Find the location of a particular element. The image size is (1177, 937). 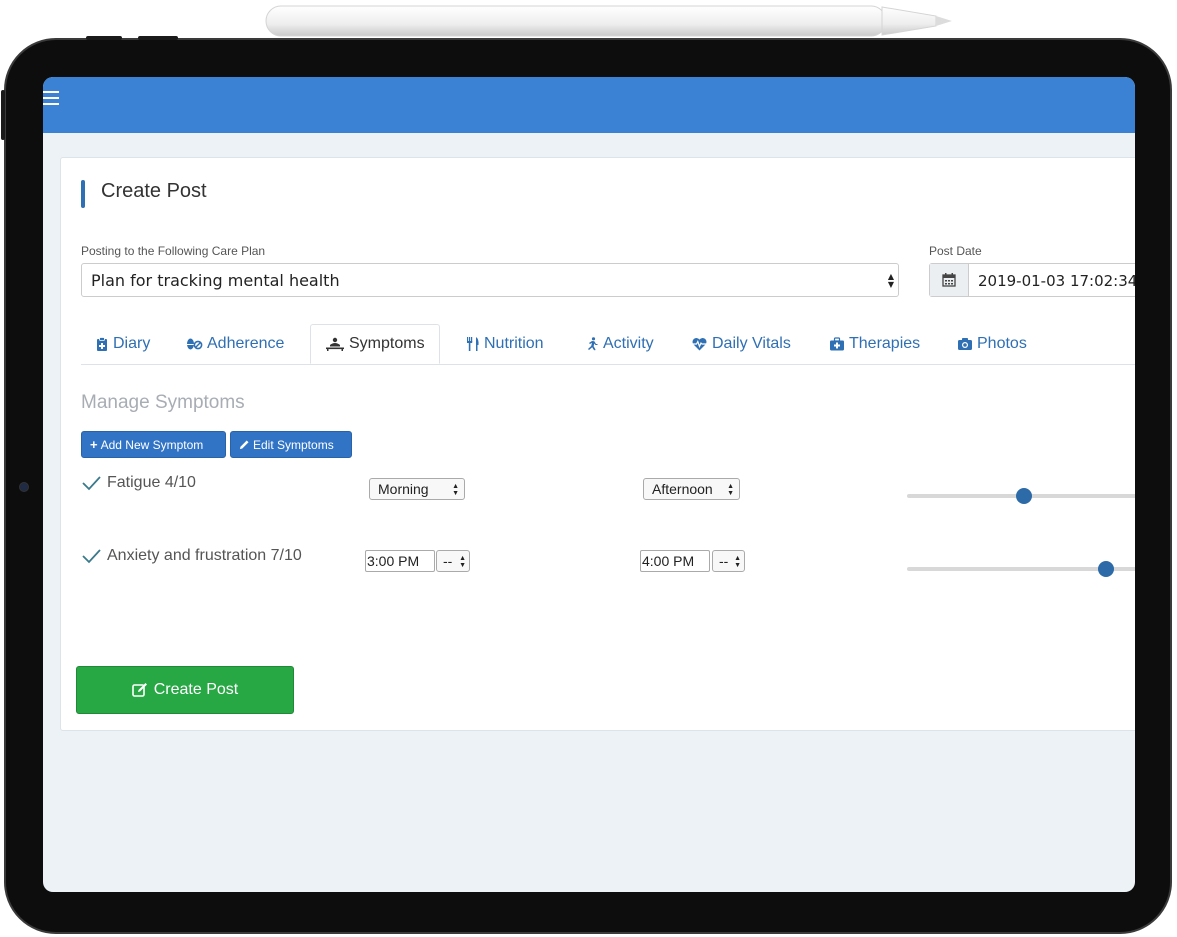

select-value: Morning is located at coordinates (403, 489).